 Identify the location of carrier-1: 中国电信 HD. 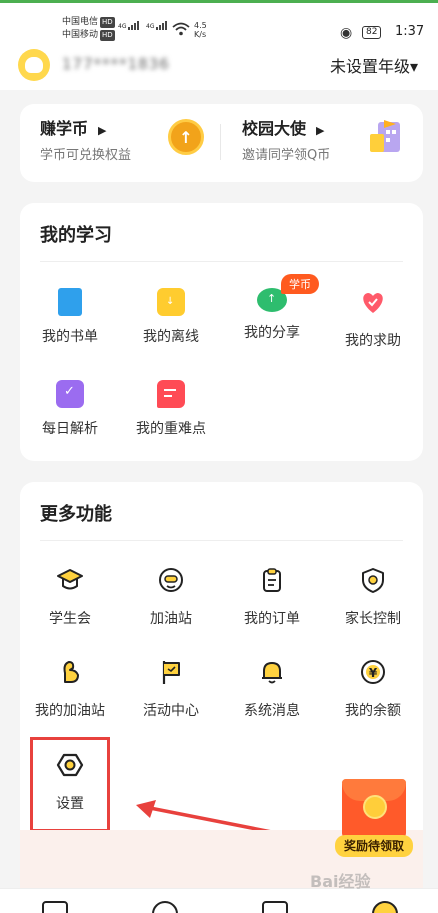
(88, 22).